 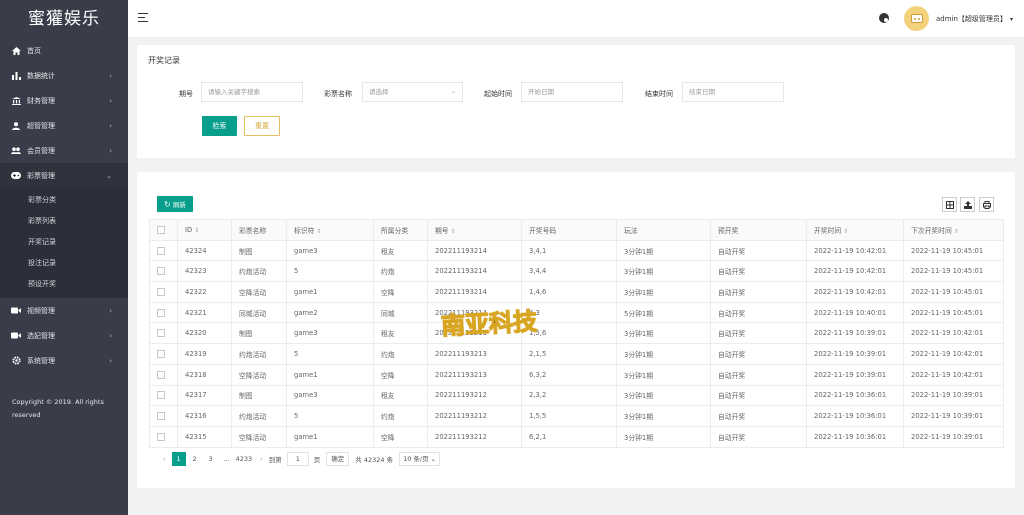 What do you see at coordinates (244, 459) in the screenshot?
I see `page-button: 4233` at bounding box center [244, 459].